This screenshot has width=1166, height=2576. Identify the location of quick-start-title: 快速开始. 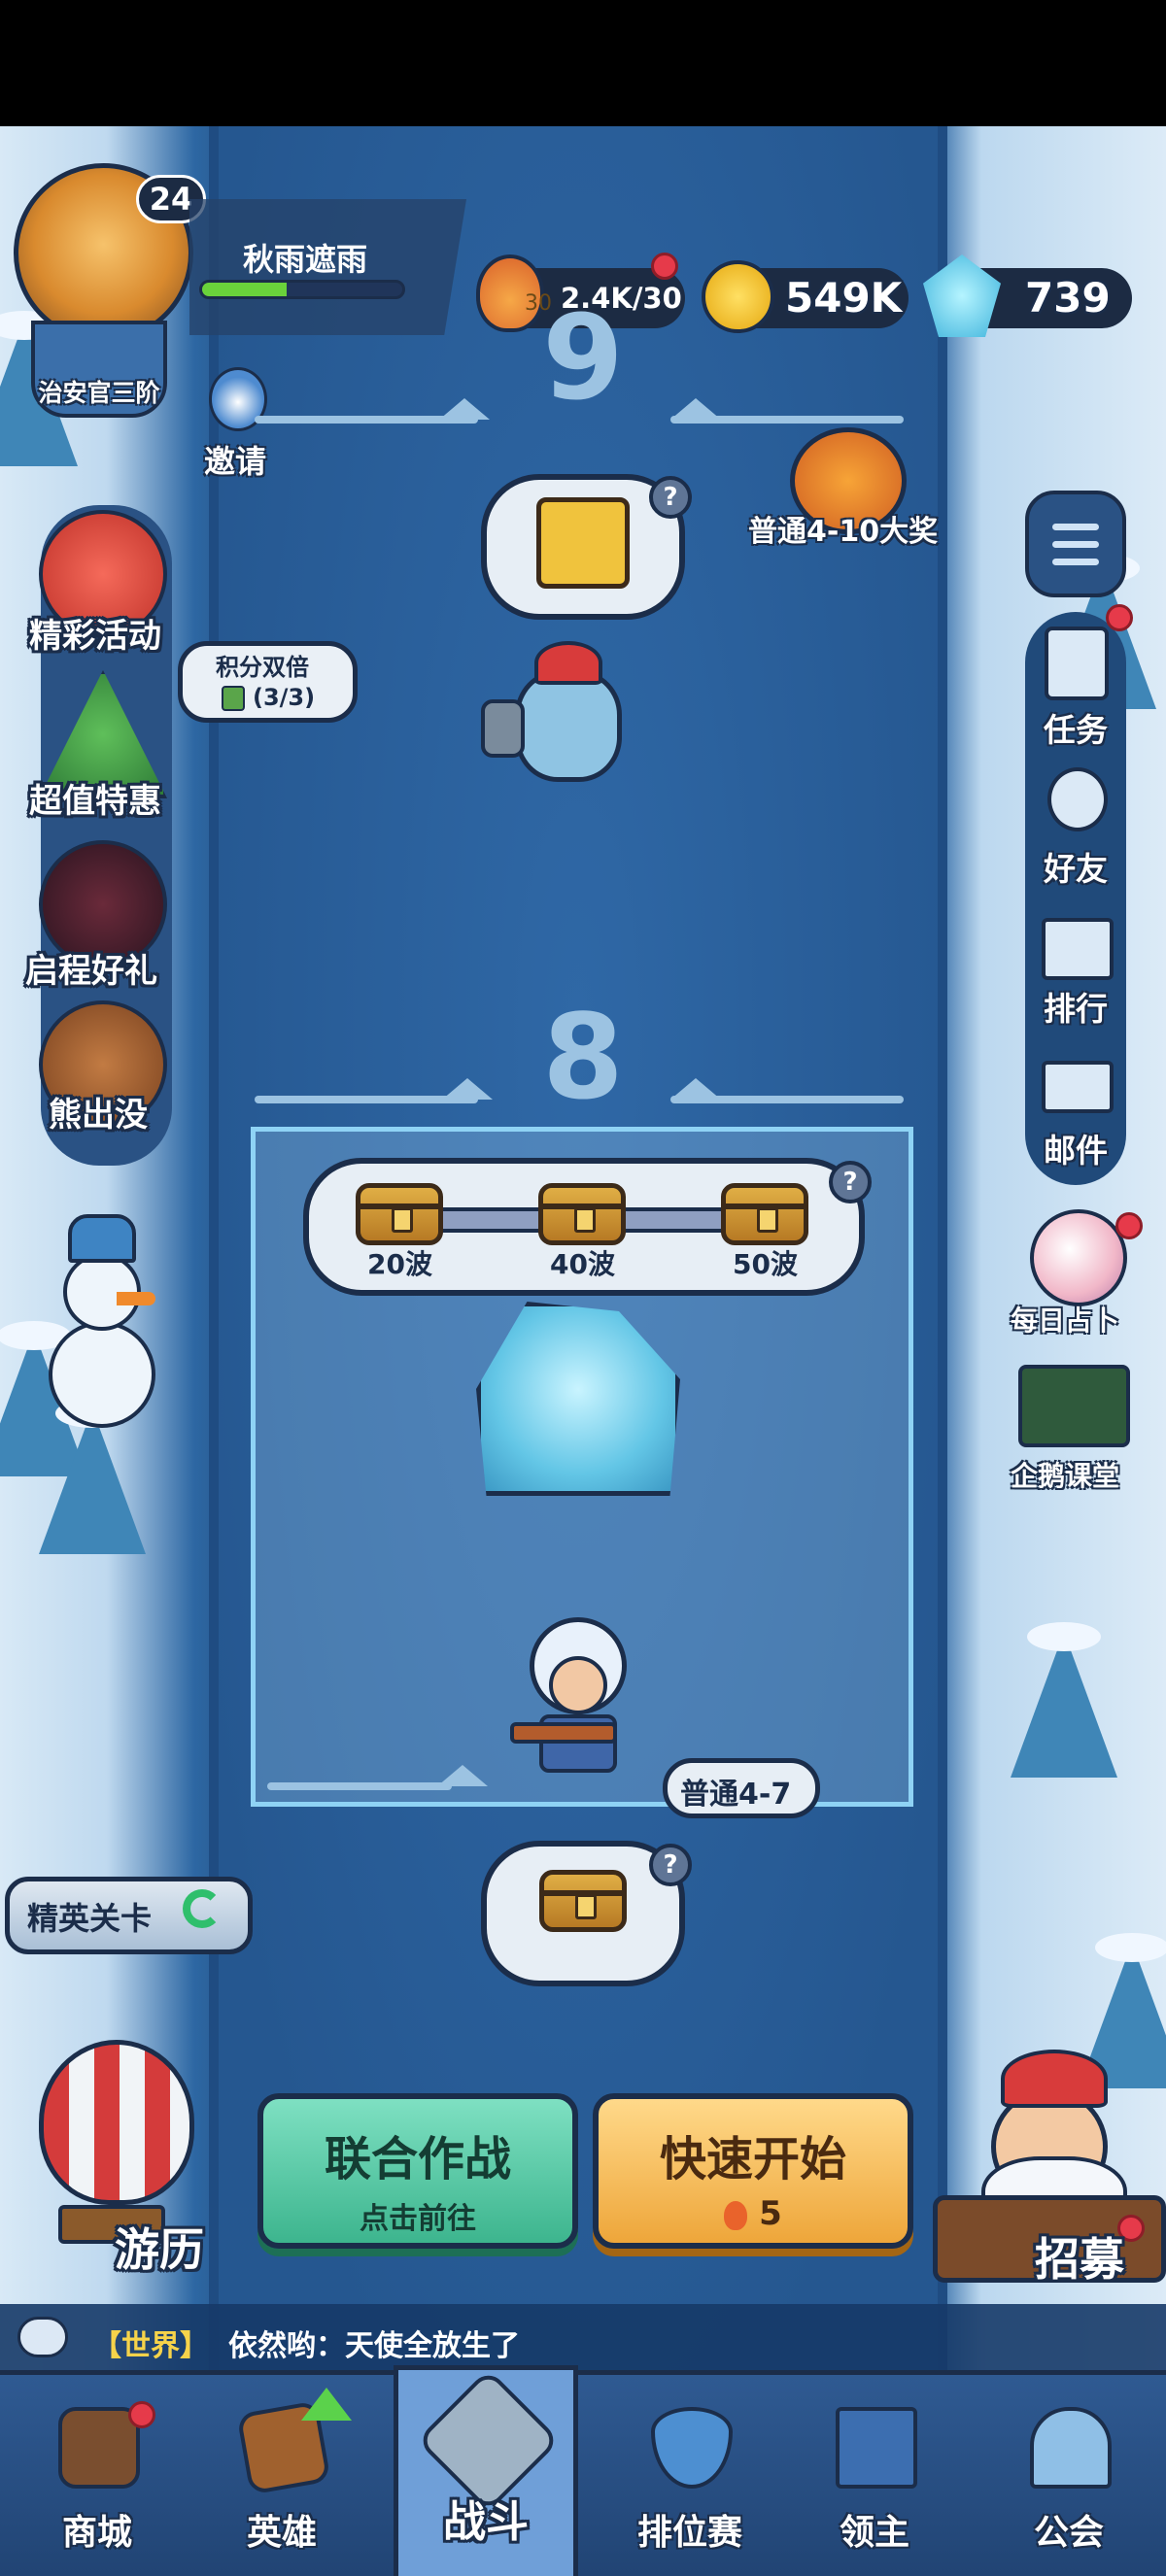
(752, 2159).